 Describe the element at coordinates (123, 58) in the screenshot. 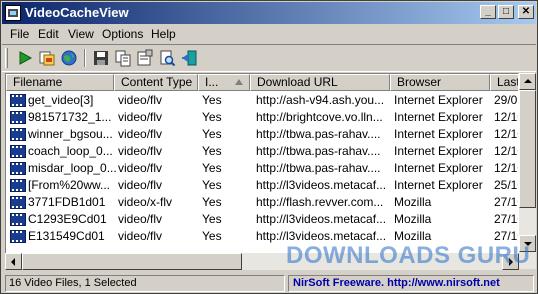

I see `copy-icon` at that location.